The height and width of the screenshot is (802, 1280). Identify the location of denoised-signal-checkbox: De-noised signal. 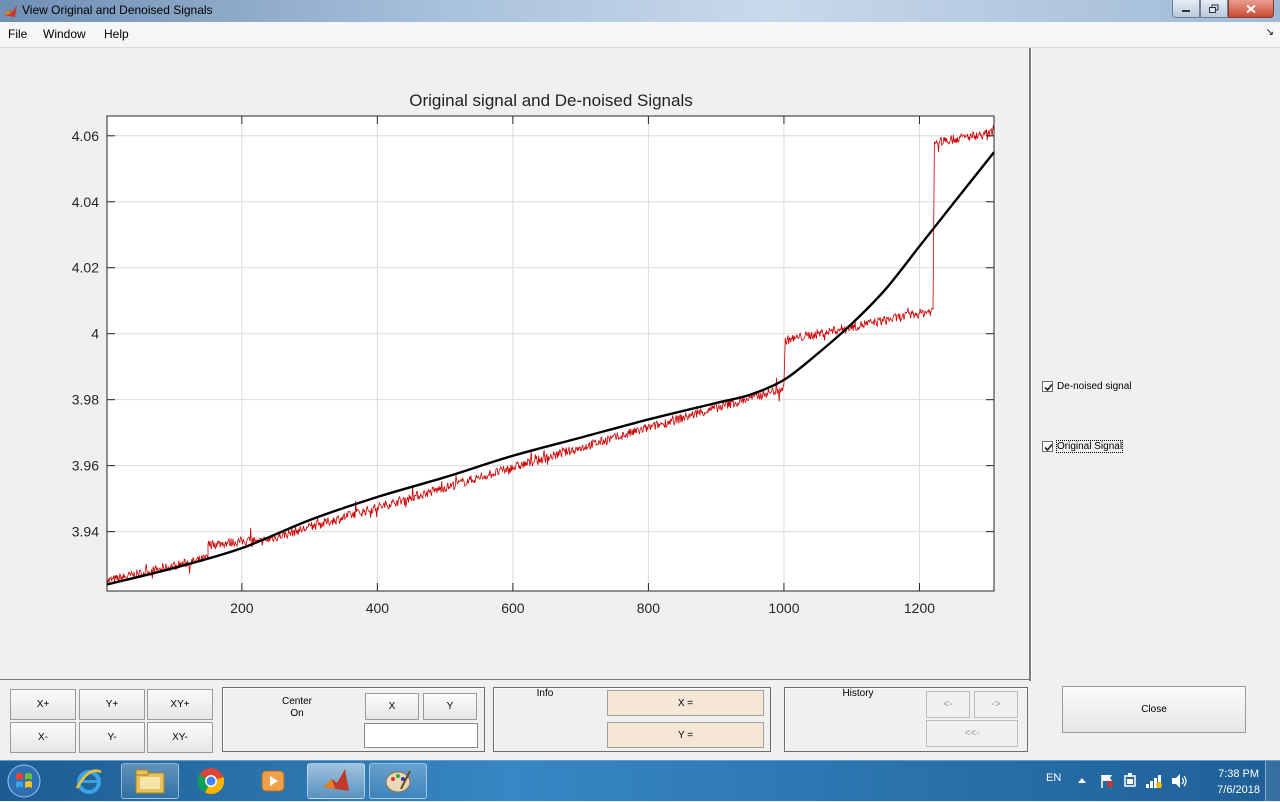
(1087, 386).